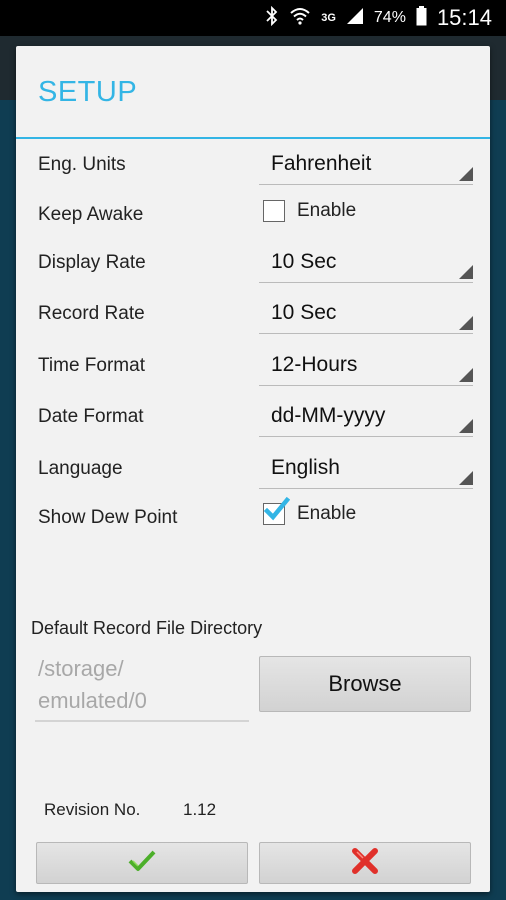 This screenshot has width=506, height=900. Describe the element at coordinates (272, 18) in the screenshot. I see `bluetooth-icon` at that location.